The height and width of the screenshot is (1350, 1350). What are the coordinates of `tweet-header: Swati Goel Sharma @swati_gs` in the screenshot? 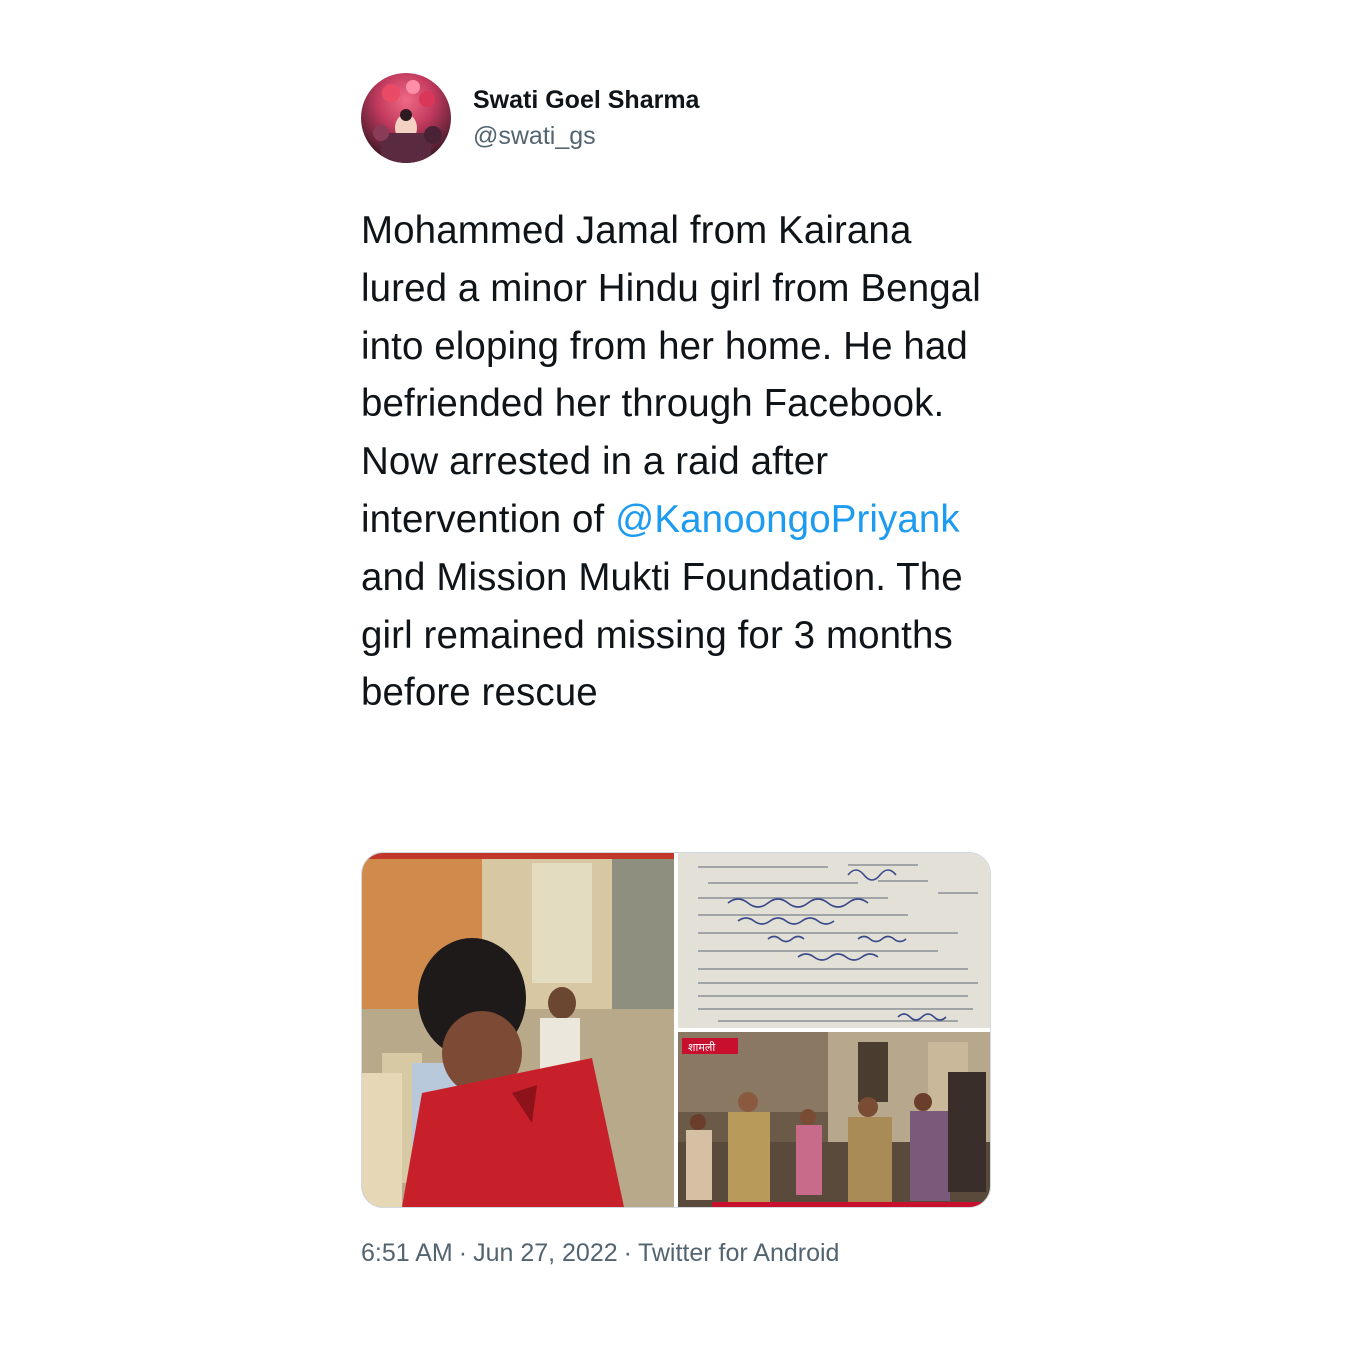 It's located at (676, 118).